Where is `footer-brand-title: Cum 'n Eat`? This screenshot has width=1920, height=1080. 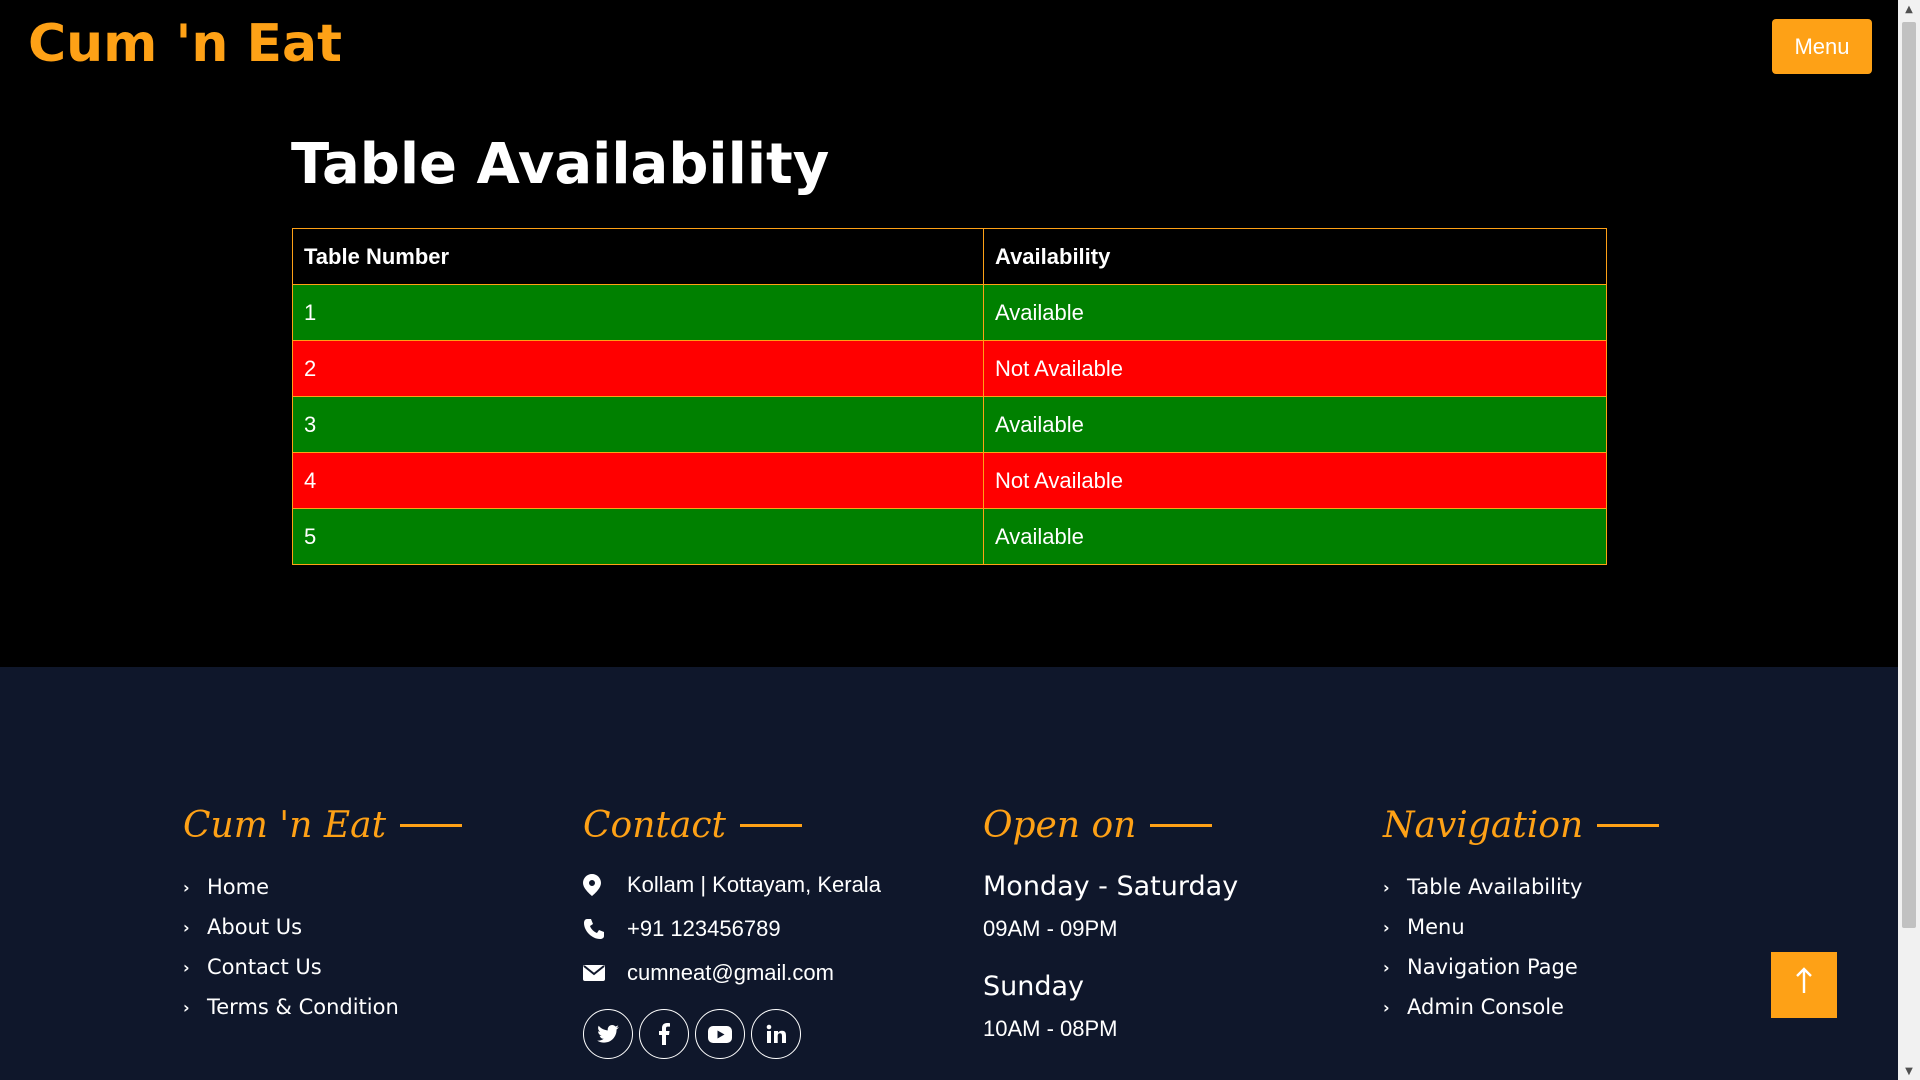 footer-brand-title: Cum 'n Eat is located at coordinates (285, 825).